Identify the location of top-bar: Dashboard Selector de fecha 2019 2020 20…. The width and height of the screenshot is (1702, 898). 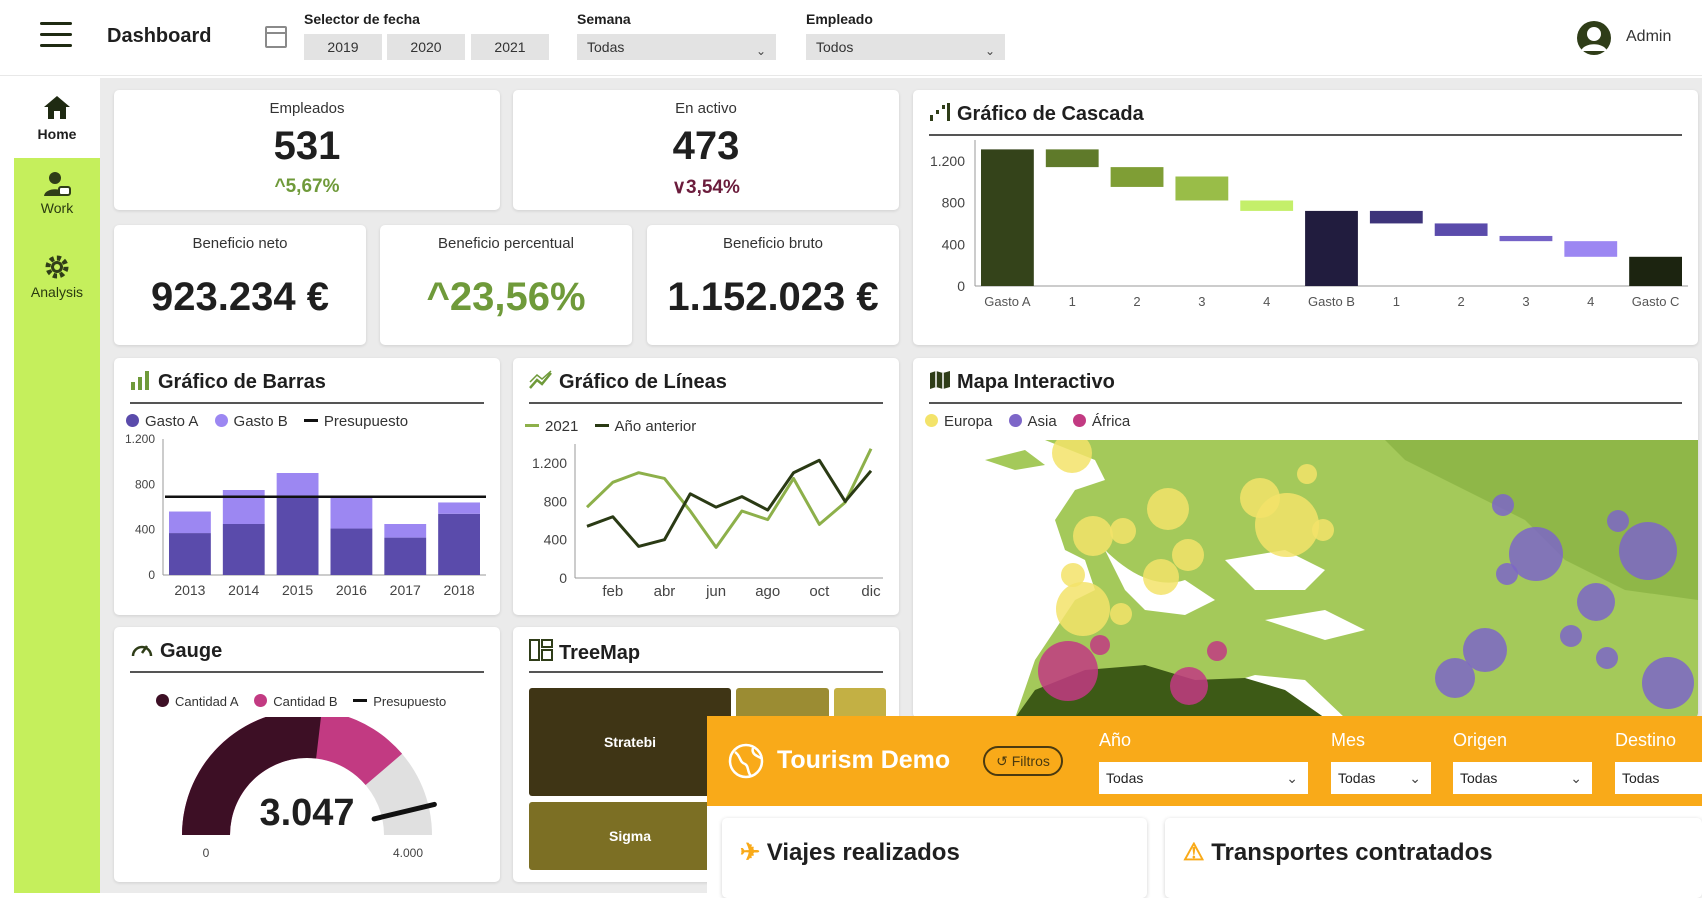
(851, 38).